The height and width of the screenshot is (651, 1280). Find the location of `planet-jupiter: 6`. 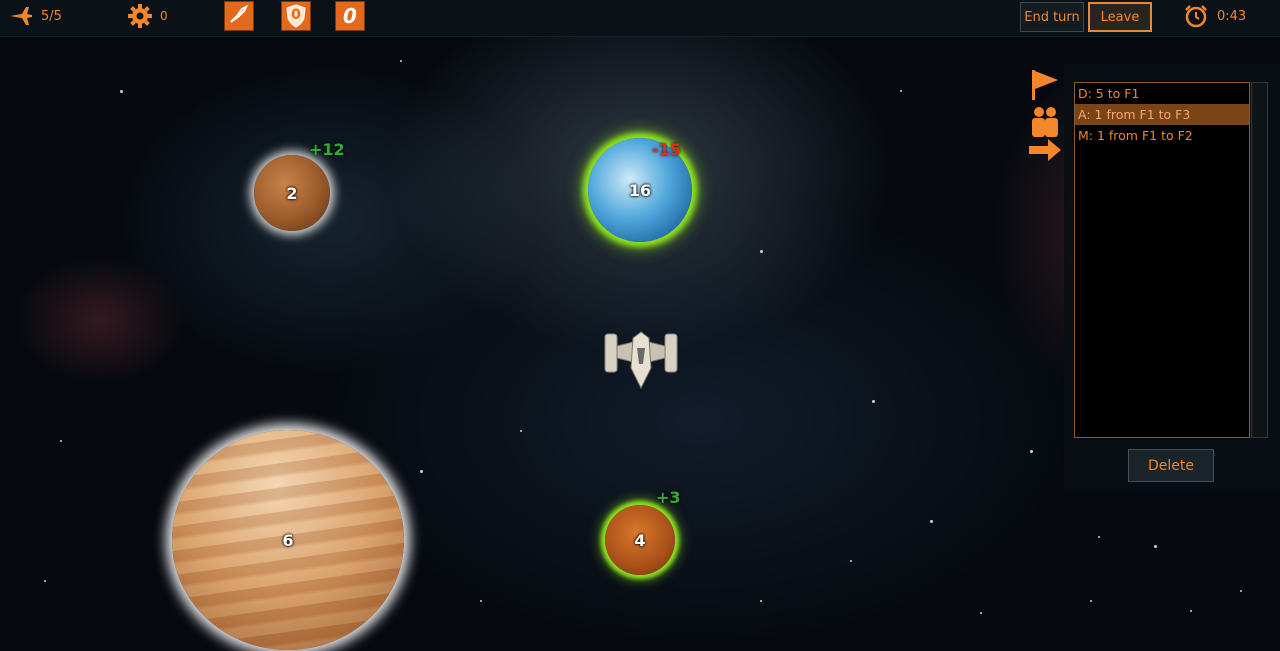

planet-jupiter: 6 is located at coordinates (288, 540).